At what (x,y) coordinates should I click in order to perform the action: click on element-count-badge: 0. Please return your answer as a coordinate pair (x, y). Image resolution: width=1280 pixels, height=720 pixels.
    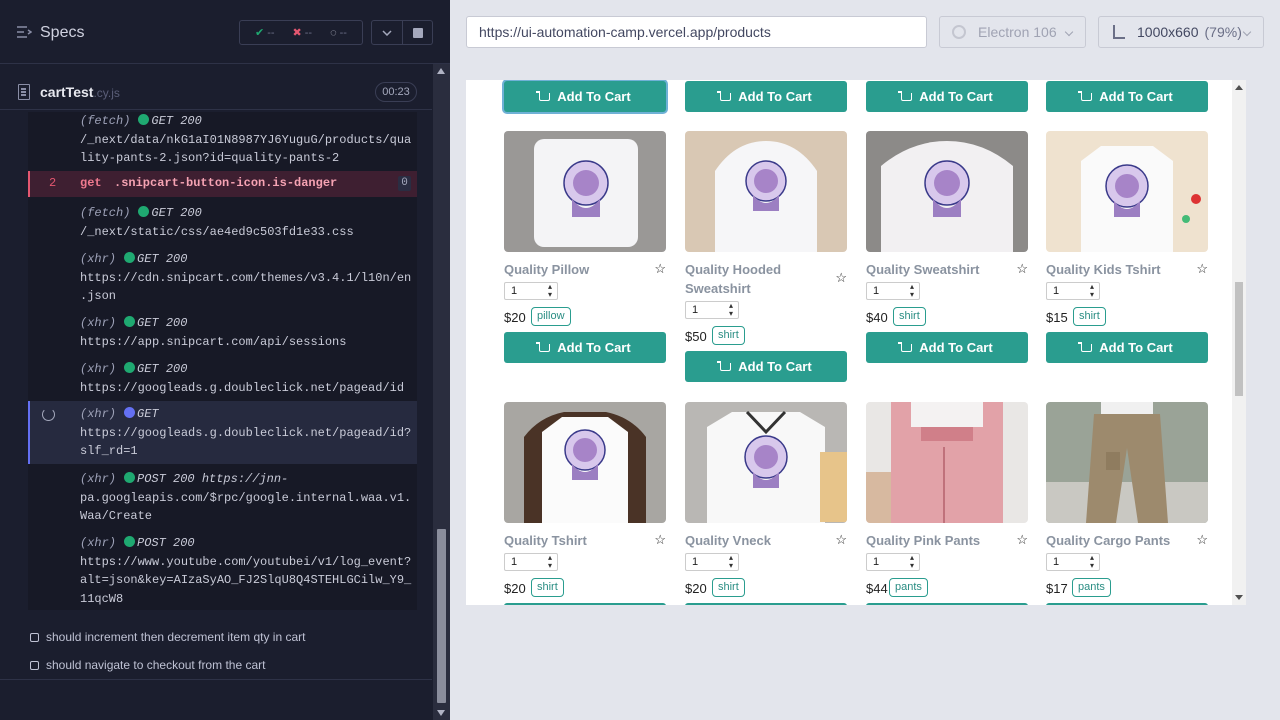
    Looking at the image, I should click on (404, 183).